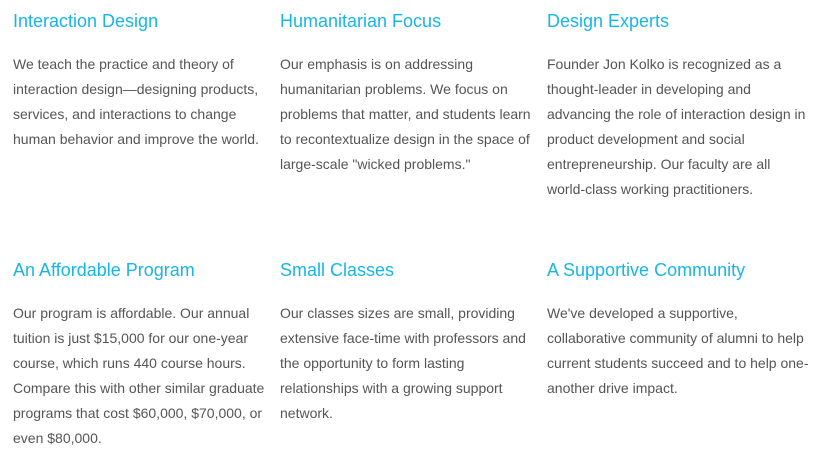  I want to click on feature-title: Humanitarian Focus, so click(361, 21).